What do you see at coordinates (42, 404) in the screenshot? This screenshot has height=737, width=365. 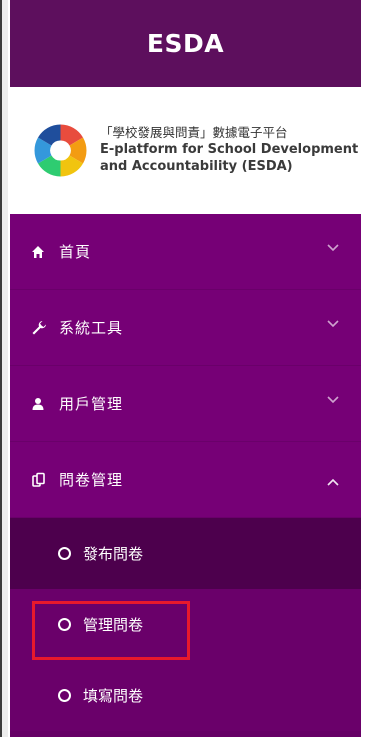 I see `user-icon` at bounding box center [42, 404].